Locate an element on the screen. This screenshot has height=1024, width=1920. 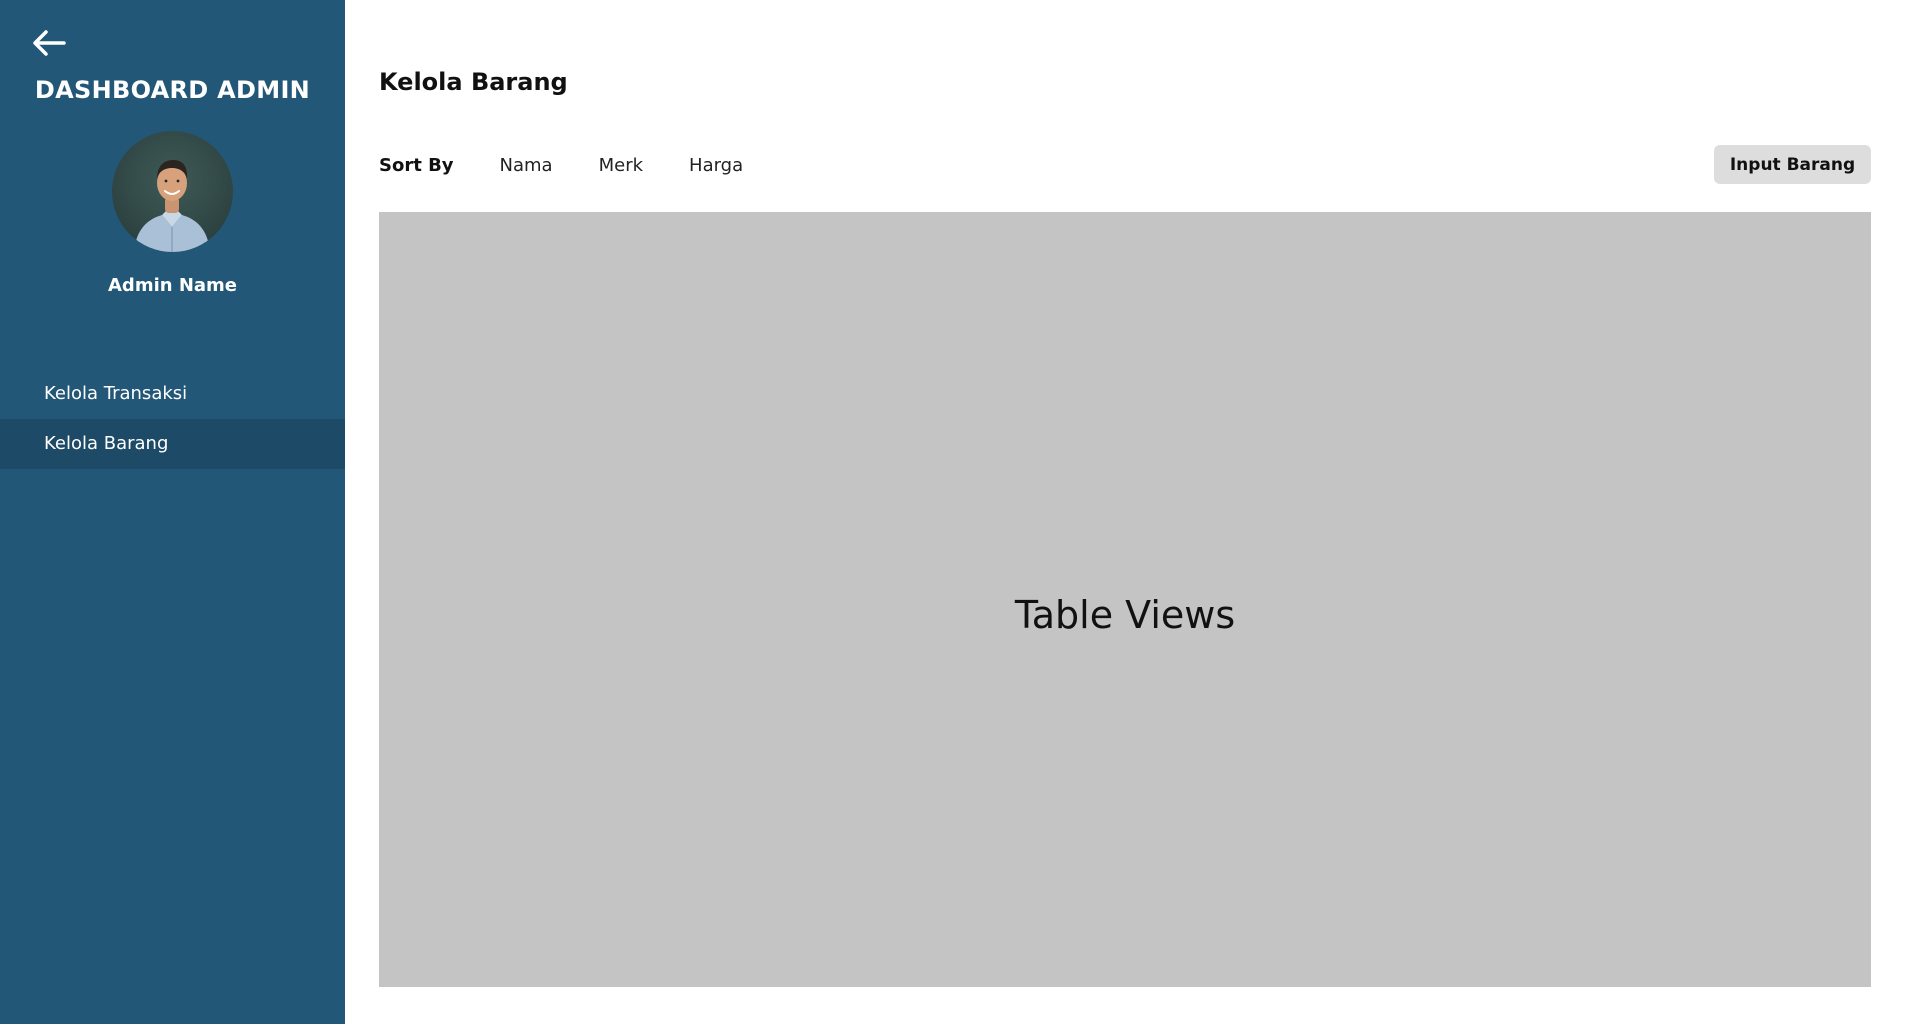
sidebar-nav: Kelola Transaksi Kelola Barang is located at coordinates (172, 419).